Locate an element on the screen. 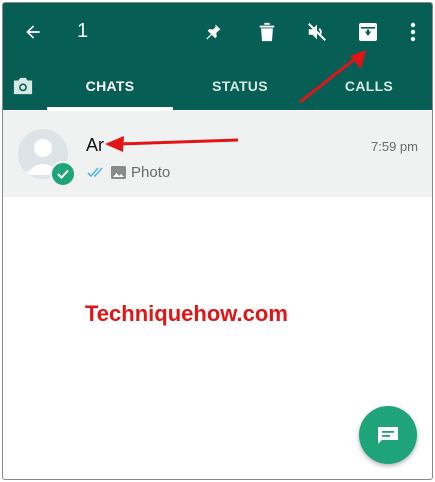 The height and width of the screenshot is (482, 435). chat-preview-text: Photo is located at coordinates (151, 172).